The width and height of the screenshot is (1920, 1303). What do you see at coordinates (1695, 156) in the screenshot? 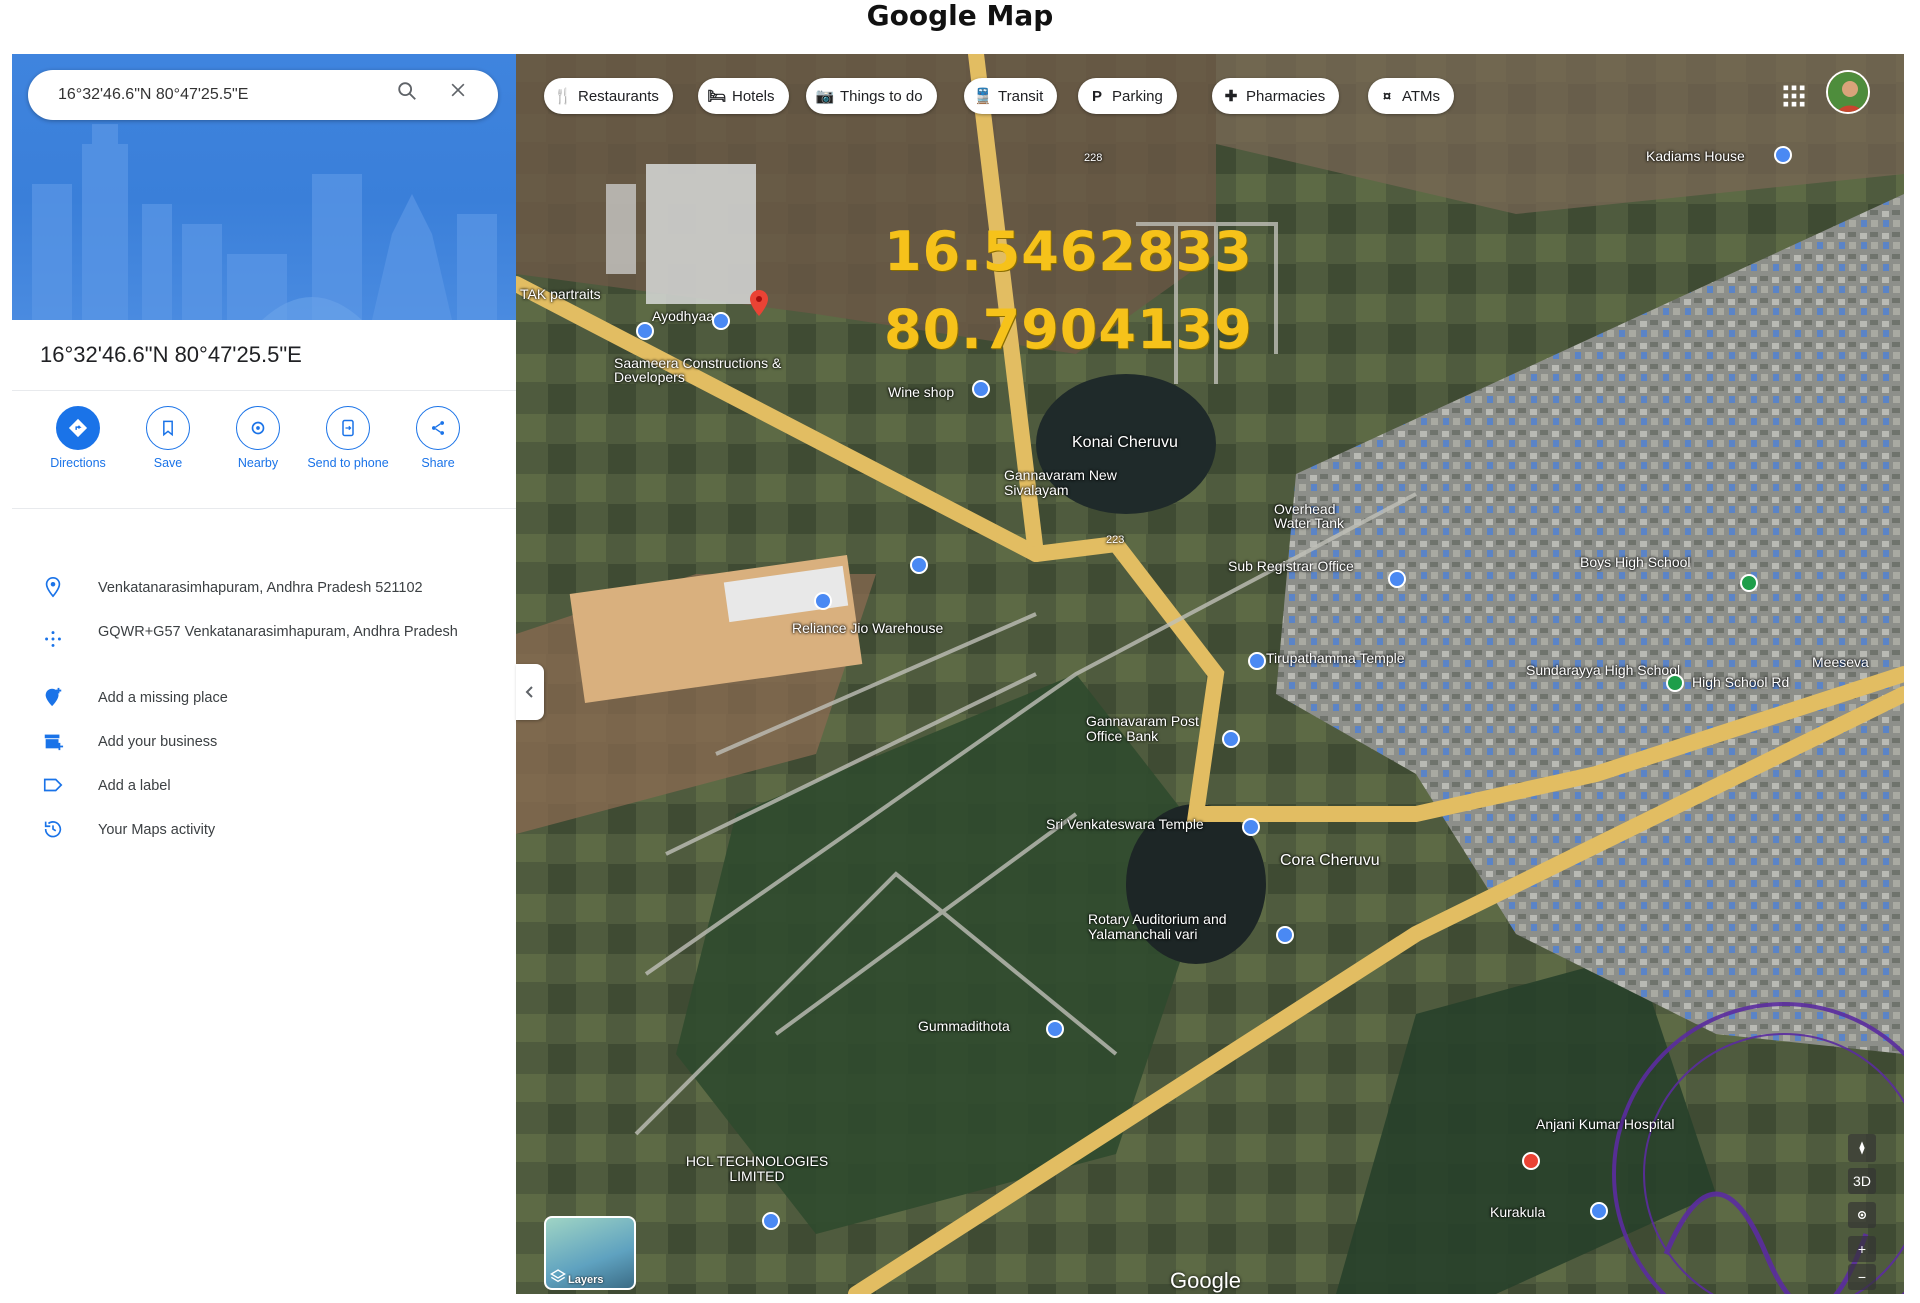
I see `map-label: Kadiams House` at bounding box center [1695, 156].